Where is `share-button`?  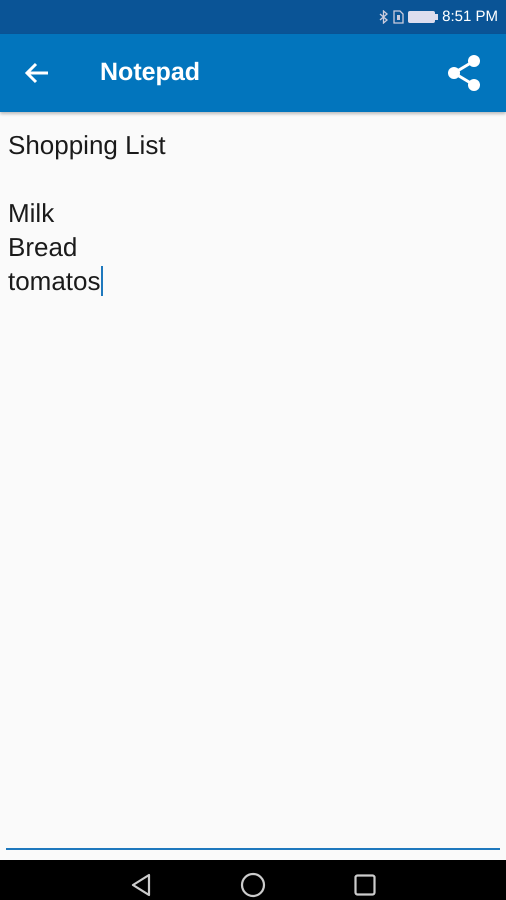 share-button is located at coordinates (464, 73).